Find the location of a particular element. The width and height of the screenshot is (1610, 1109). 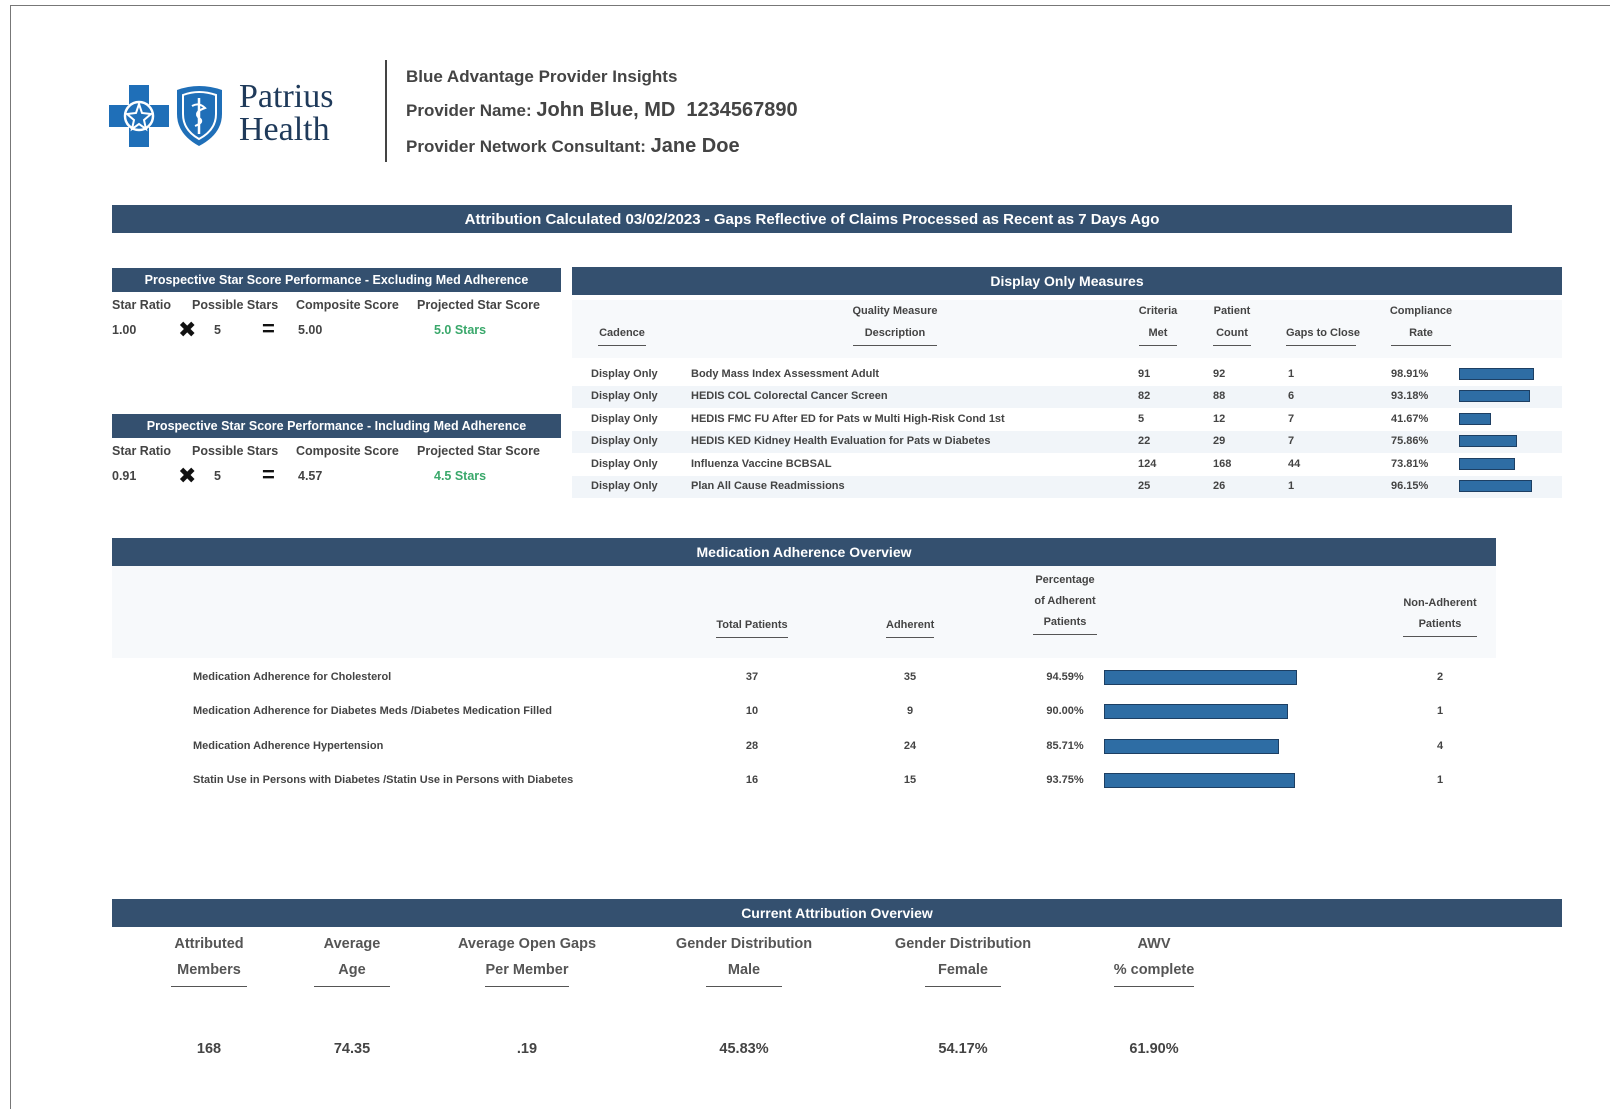

attribution-header-line-2: Age is located at coordinates (352, 974).